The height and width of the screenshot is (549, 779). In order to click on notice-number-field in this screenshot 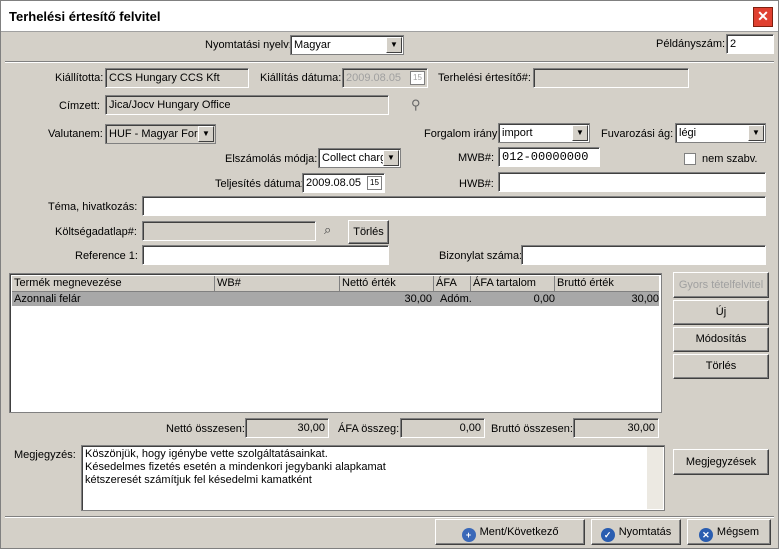, I will do `click(611, 78)`.